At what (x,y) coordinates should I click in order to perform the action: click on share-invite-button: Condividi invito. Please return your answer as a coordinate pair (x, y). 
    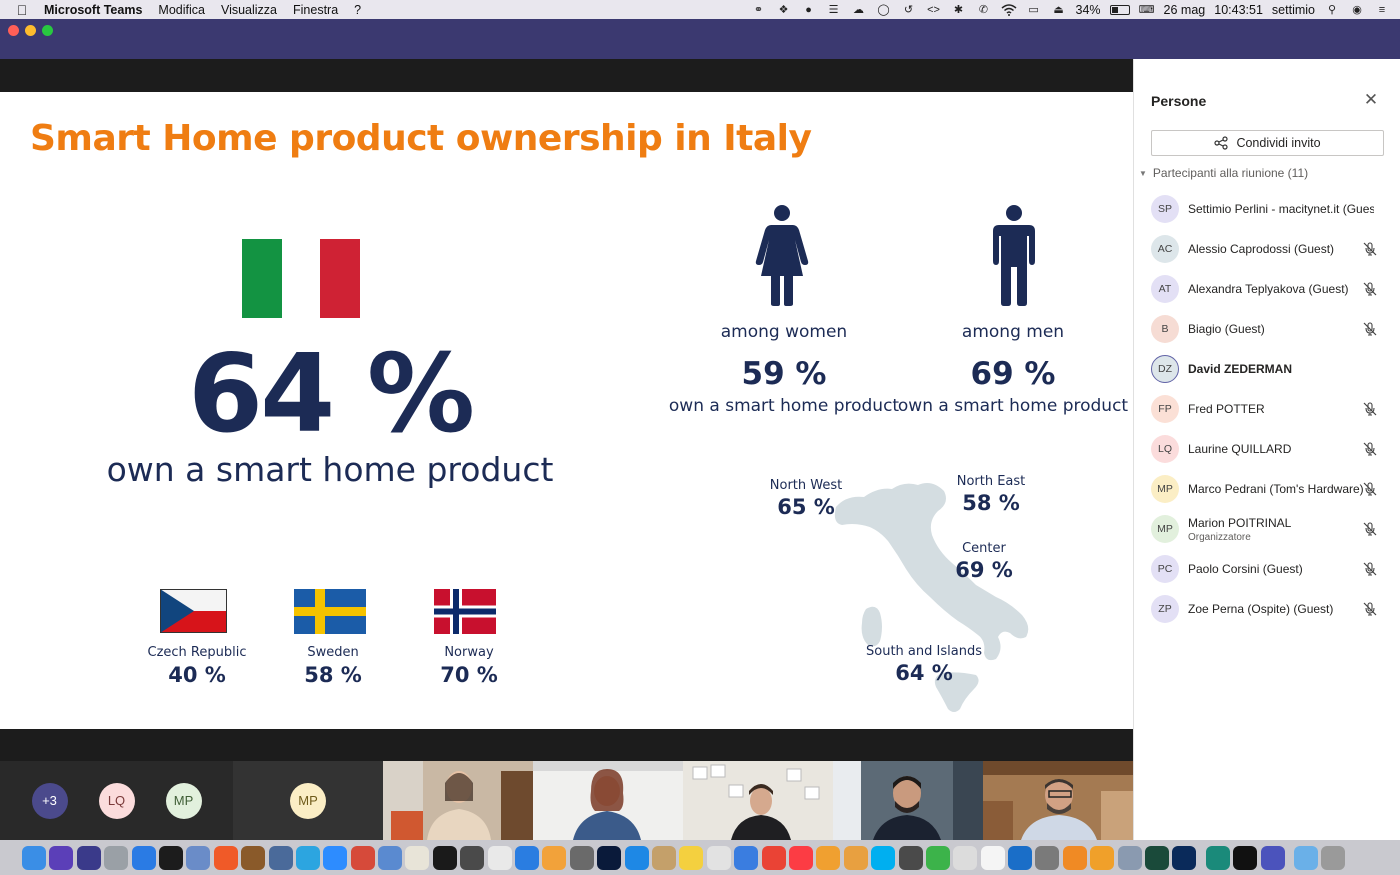
    Looking at the image, I should click on (1267, 143).